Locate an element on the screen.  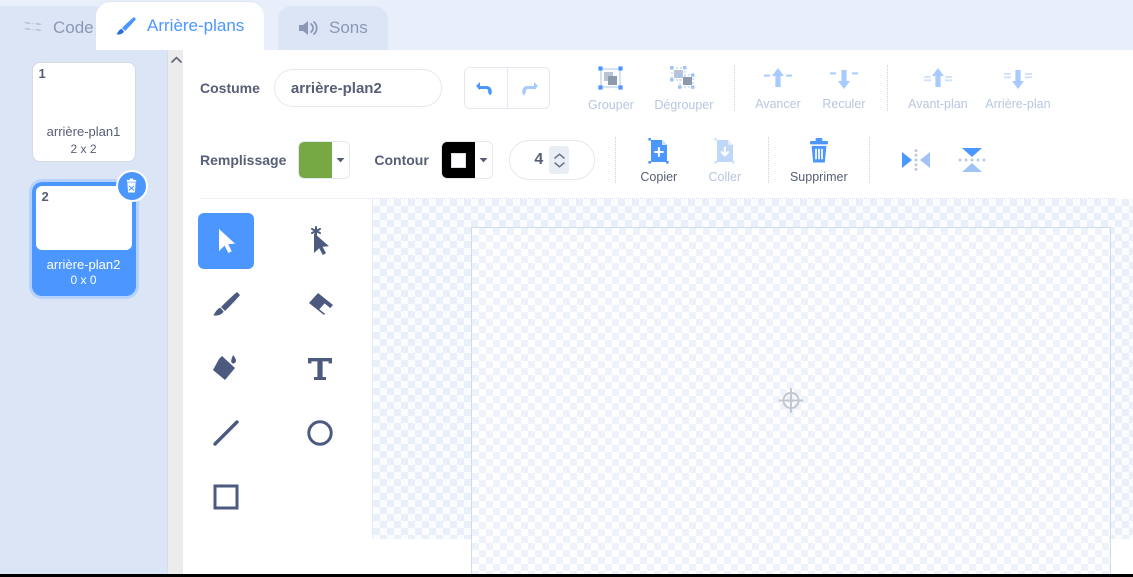
tab-label-code: Code is located at coordinates (73, 27).